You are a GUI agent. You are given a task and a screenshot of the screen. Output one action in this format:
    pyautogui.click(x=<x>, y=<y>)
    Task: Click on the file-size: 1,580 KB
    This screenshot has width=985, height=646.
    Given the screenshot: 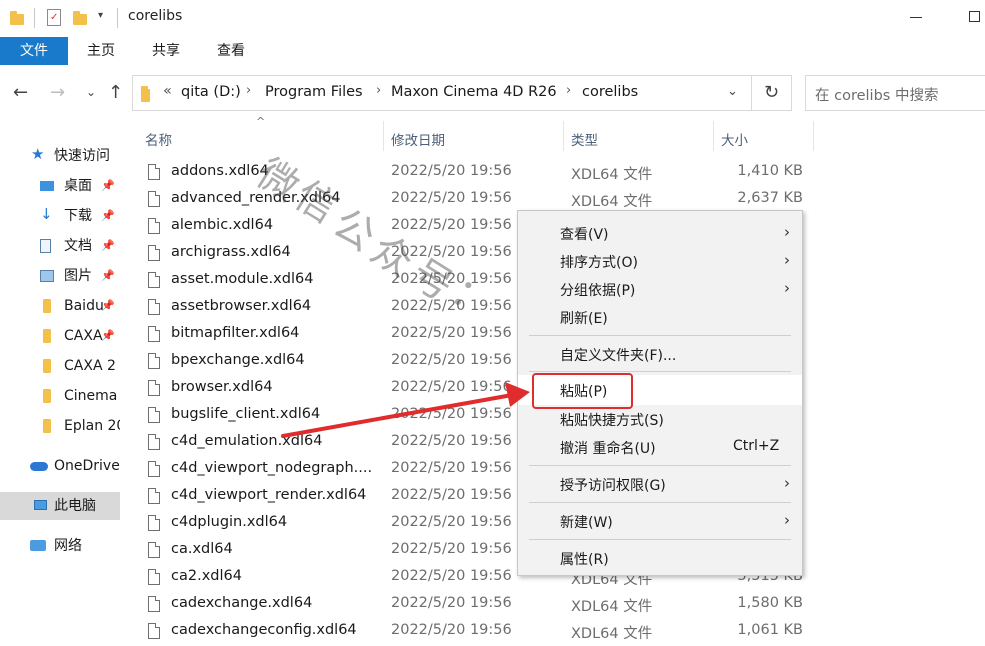 What is the action you would take?
    pyautogui.click(x=770, y=603)
    